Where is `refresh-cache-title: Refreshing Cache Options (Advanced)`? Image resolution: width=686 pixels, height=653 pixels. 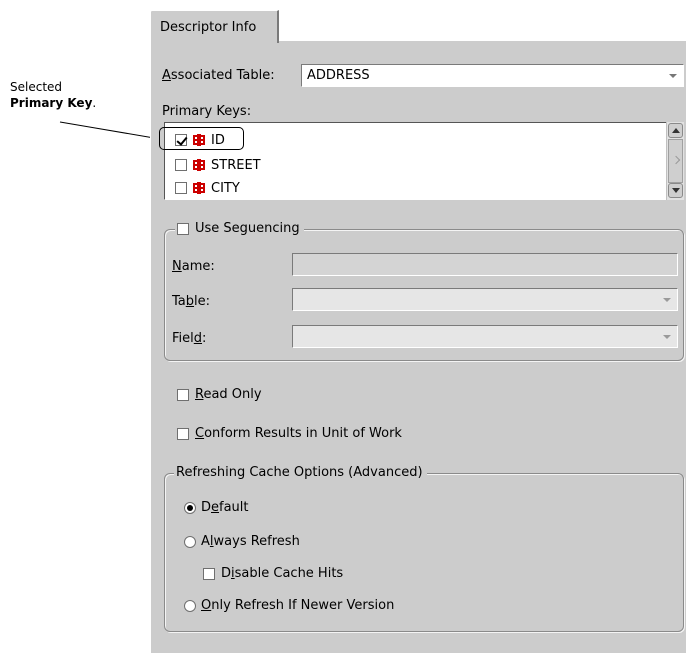 refresh-cache-title: Refreshing Cache Options (Advanced) is located at coordinates (300, 472).